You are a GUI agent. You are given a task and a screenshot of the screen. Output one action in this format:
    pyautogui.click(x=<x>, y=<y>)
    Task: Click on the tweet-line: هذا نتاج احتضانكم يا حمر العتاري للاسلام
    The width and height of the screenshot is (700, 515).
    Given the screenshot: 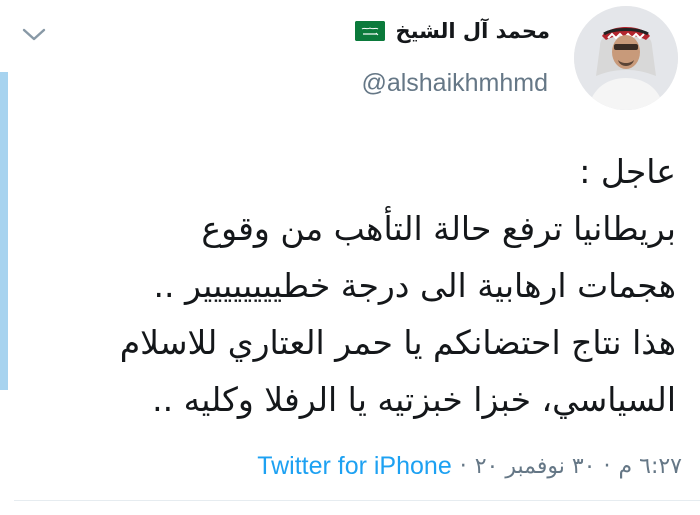 What is the action you would take?
    pyautogui.click(x=397, y=342)
    